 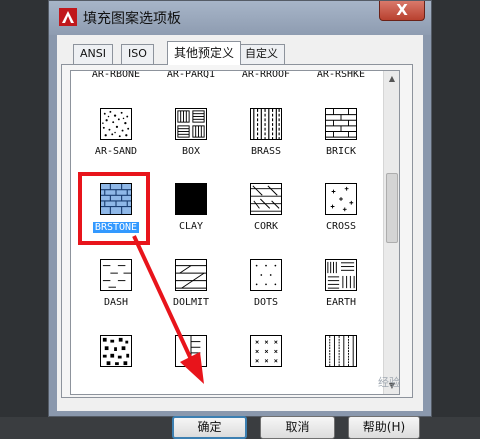 I want to click on pattern-clay: CLAY, so click(x=191, y=207).